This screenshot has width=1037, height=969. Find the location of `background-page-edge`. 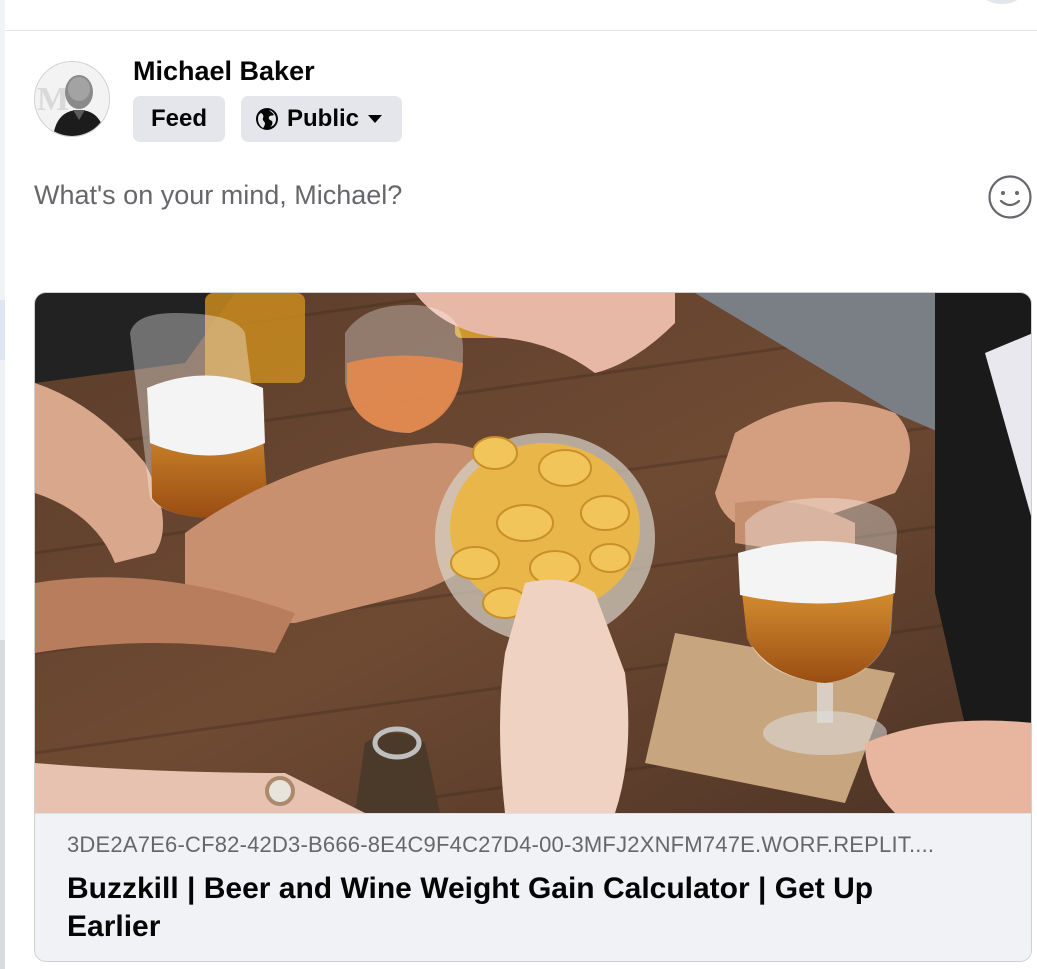

background-page-edge is located at coordinates (2, 484).